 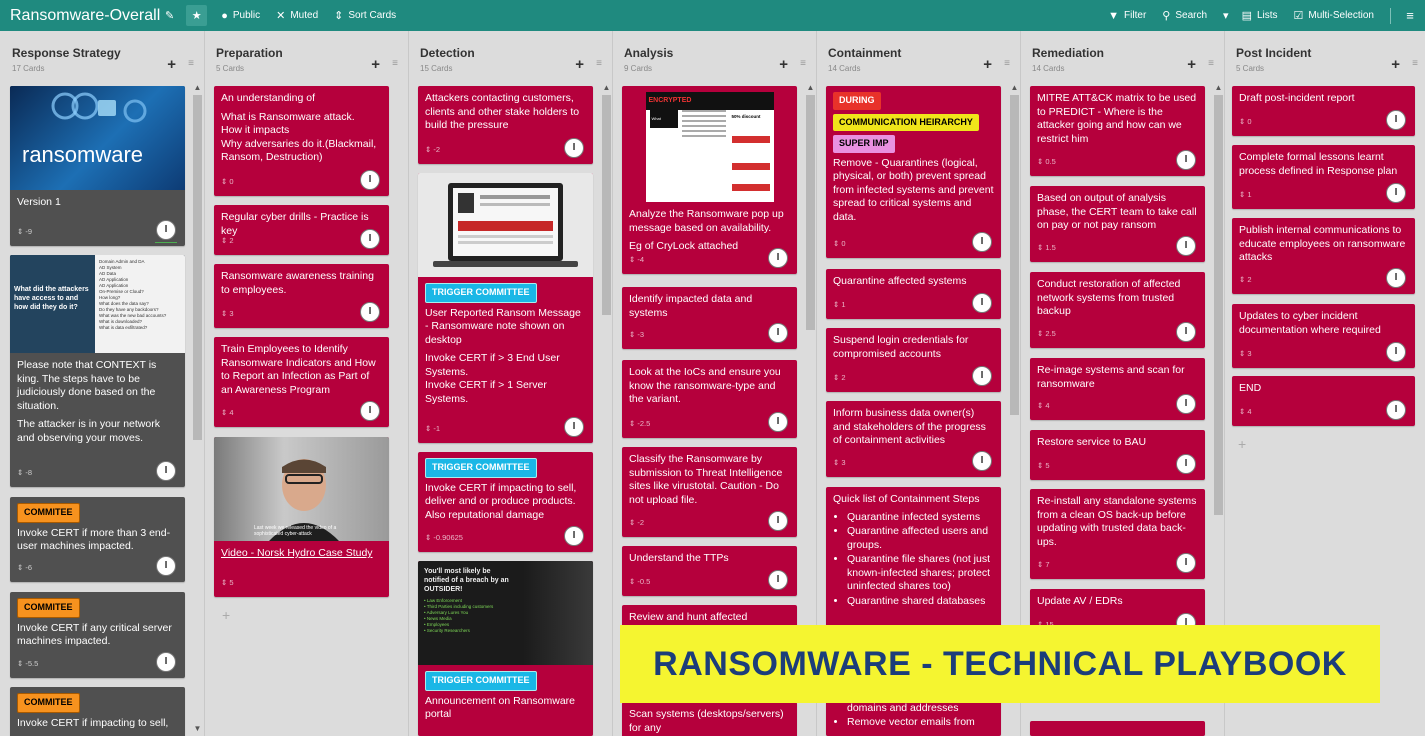 What do you see at coordinates (303, 55) in the screenshot?
I see `list-header: Preparation 5 Cards + ≡` at bounding box center [303, 55].